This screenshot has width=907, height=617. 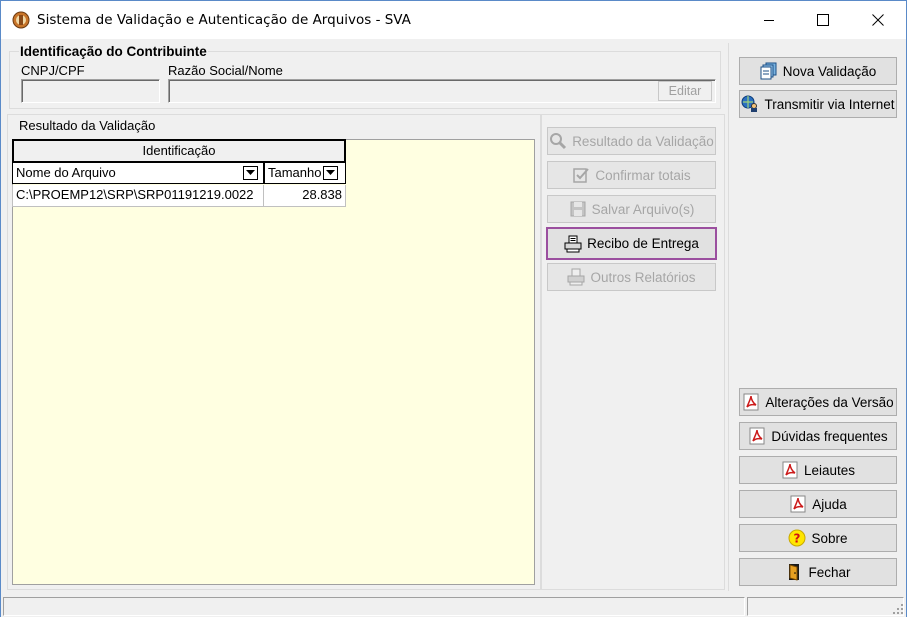 I want to click on fechar-label: Fechar, so click(x=829, y=572).